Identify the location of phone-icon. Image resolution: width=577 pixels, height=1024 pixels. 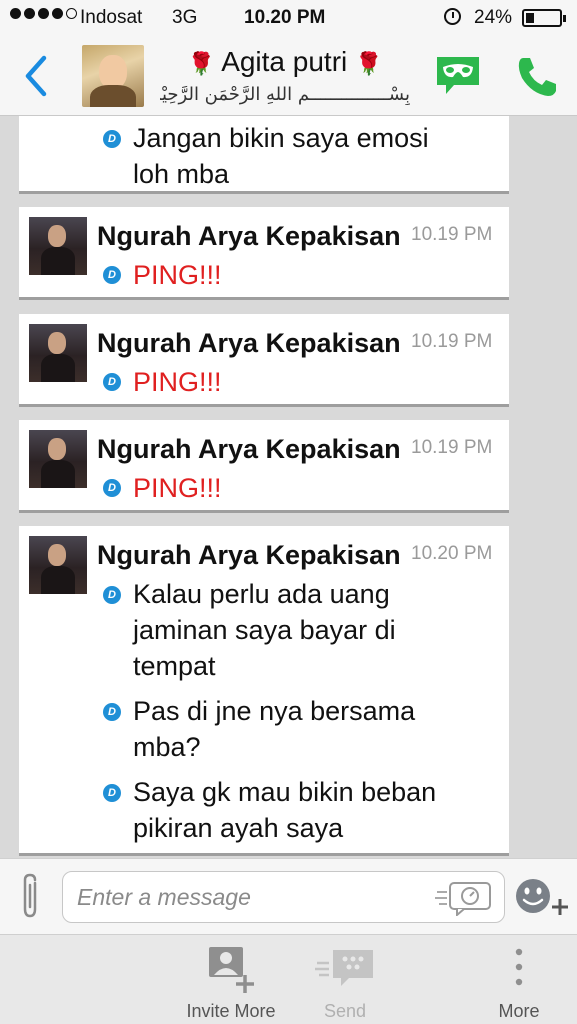
(537, 77).